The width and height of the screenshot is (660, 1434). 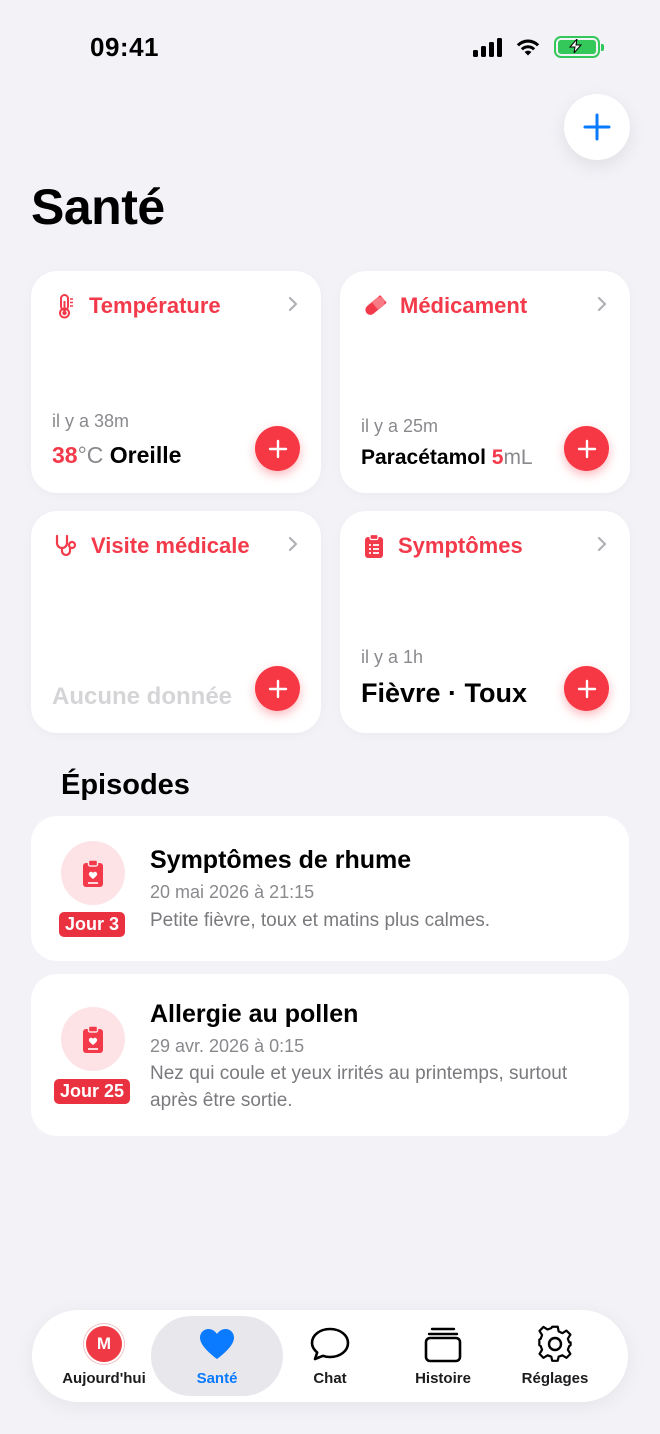 What do you see at coordinates (176, 622) in the screenshot?
I see `medical-visit-card: Visite médicale Aucune donnée` at bounding box center [176, 622].